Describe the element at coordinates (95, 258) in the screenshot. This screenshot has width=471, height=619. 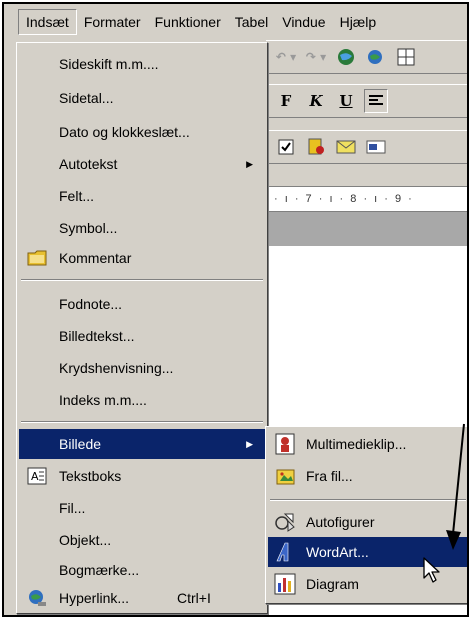
I see `menu-item-label: Kommentar` at that location.